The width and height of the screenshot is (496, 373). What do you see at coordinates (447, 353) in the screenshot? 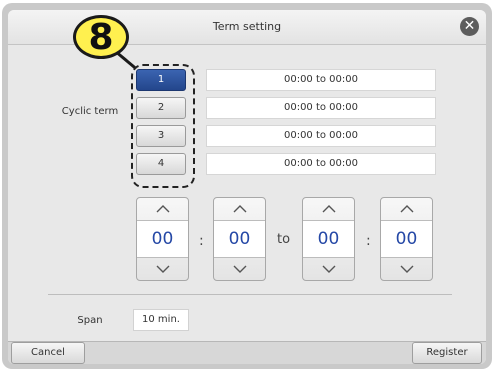
I see `register-button: Register` at bounding box center [447, 353].